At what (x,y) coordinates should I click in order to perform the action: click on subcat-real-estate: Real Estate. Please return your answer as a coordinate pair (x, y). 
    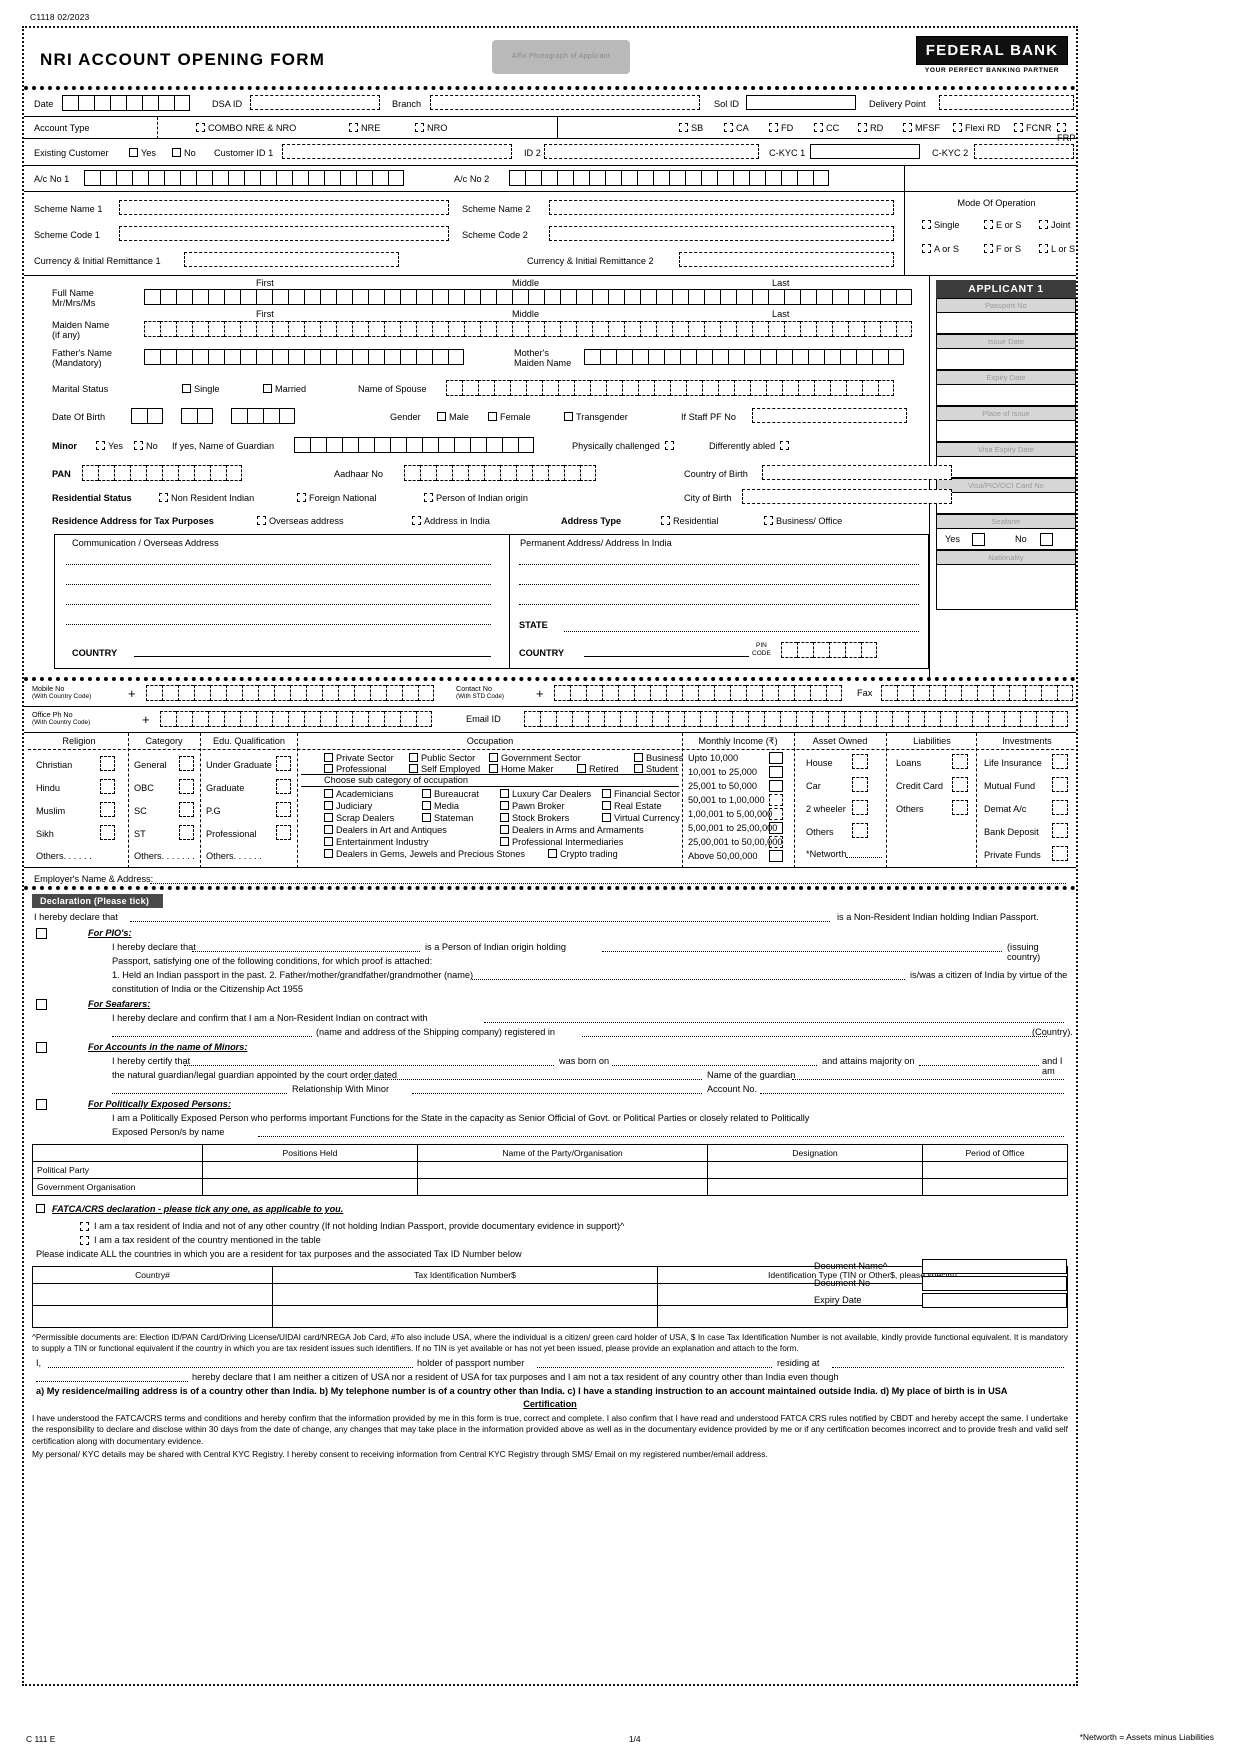
    Looking at the image, I should click on (632, 806).